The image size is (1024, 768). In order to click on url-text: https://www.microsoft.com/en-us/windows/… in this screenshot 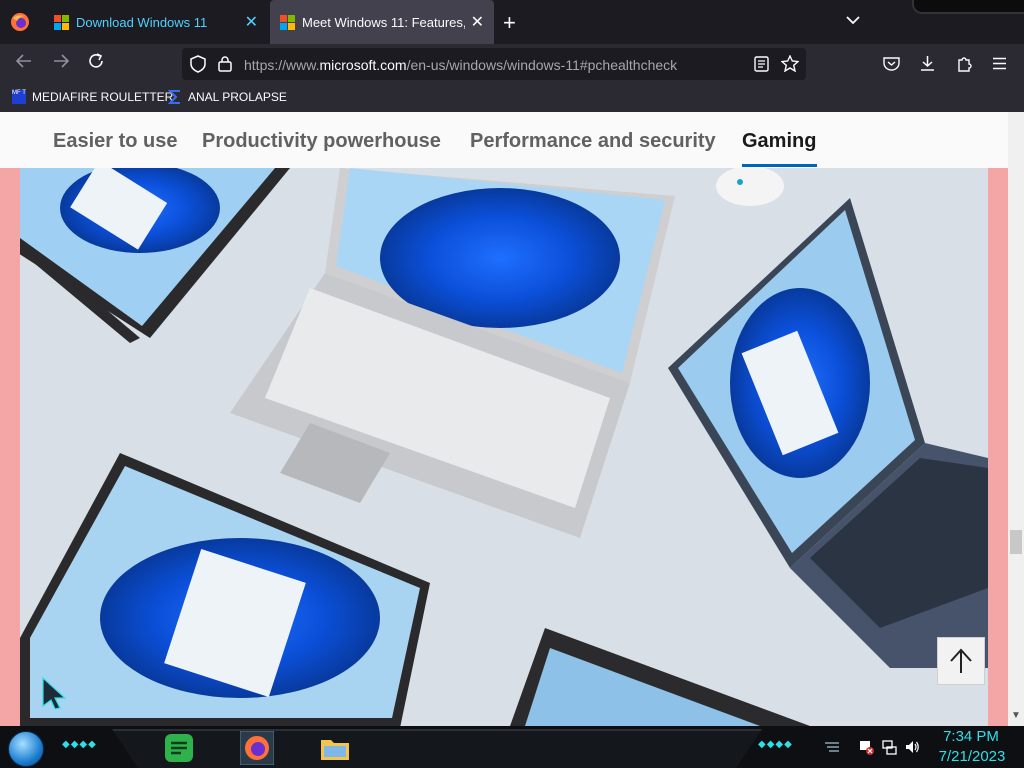, I will do `click(460, 65)`.